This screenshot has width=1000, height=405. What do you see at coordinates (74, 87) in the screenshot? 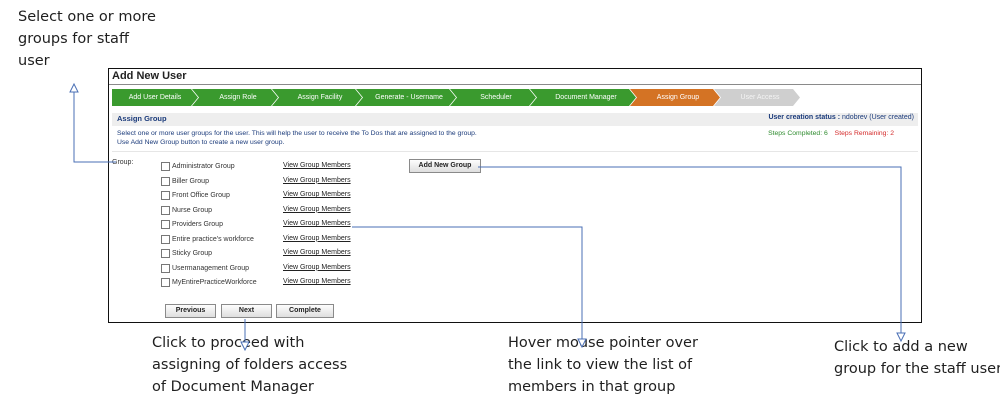
I see `arrowhead-groups` at bounding box center [74, 87].